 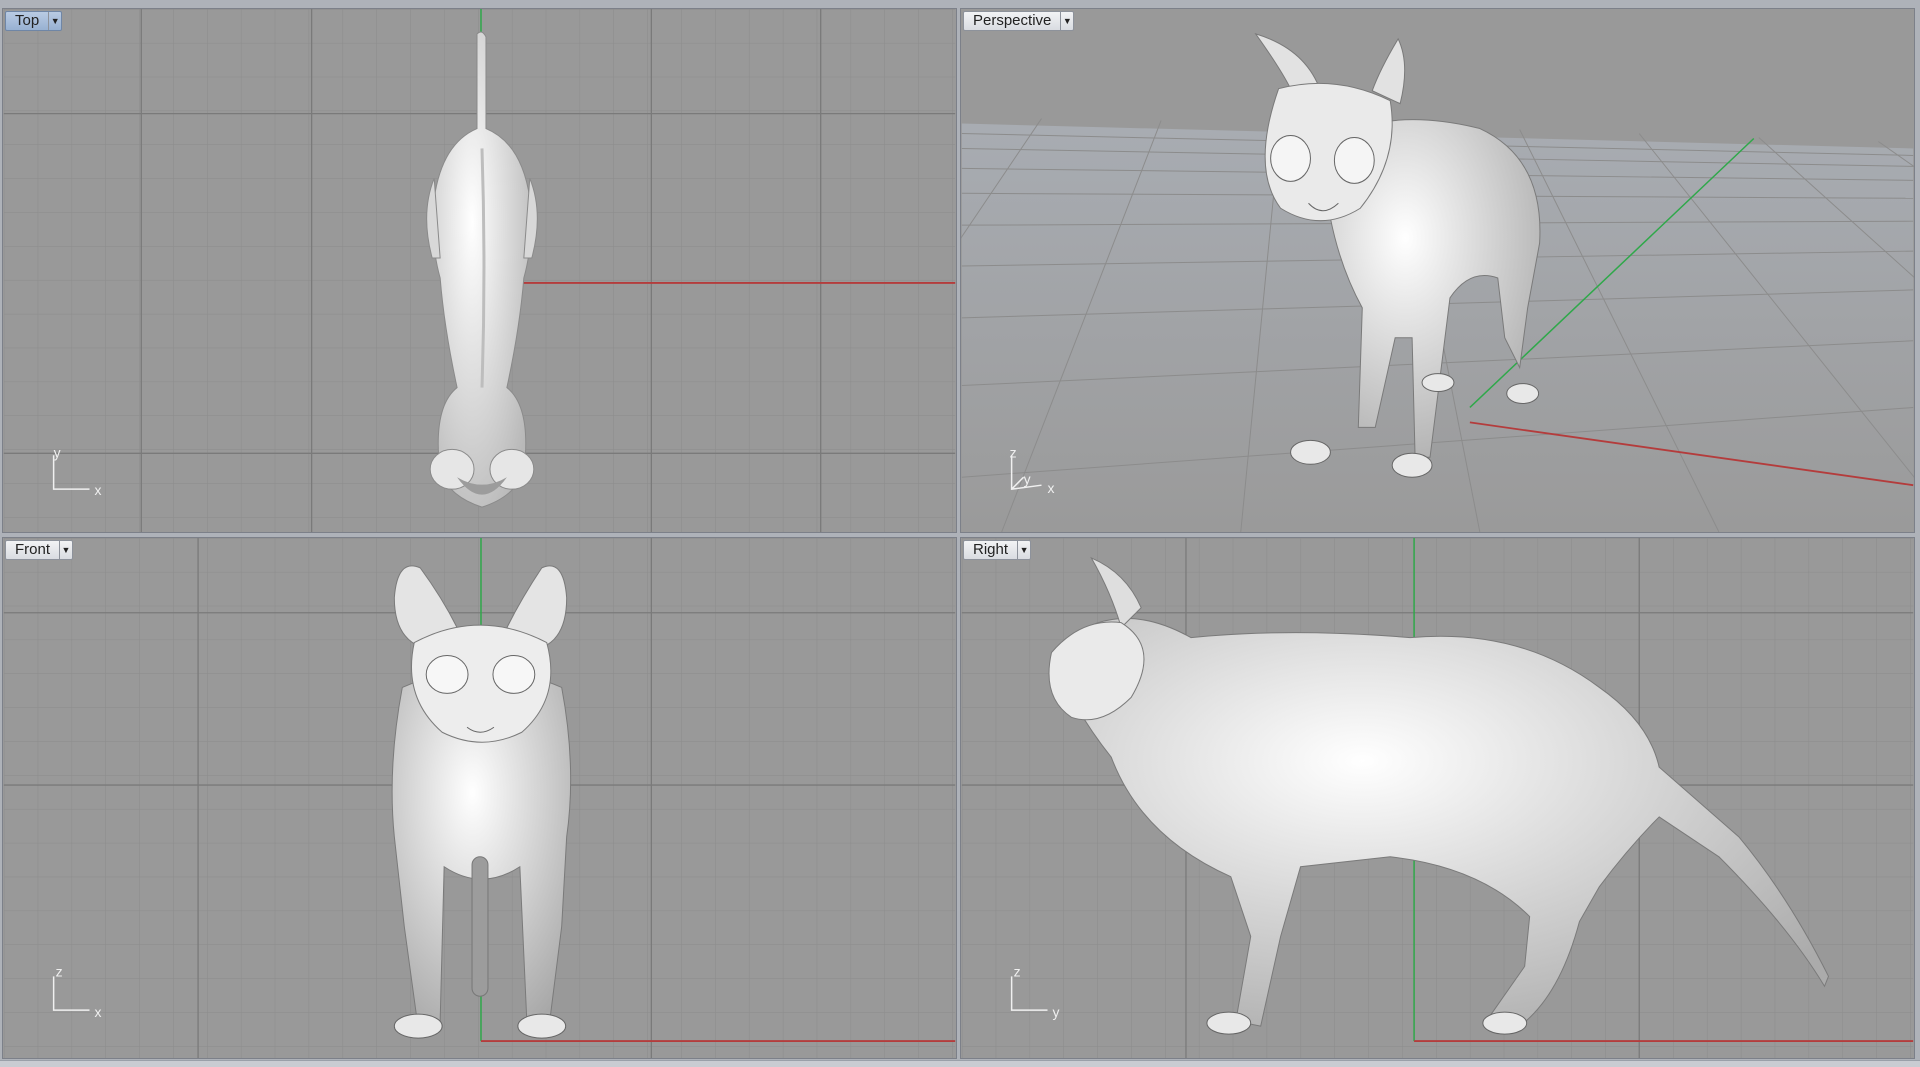 I want to click on viewport-title-perspective: Perspective, so click(x=1012, y=21).